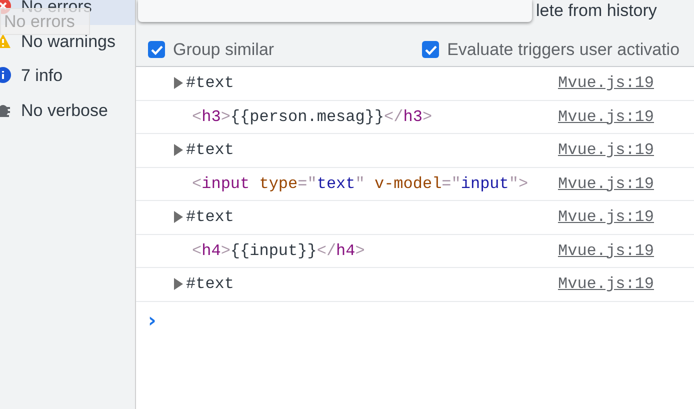 The height and width of the screenshot is (409, 694). What do you see at coordinates (5, 75) in the screenshot?
I see `info-icon` at bounding box center [5, 75].